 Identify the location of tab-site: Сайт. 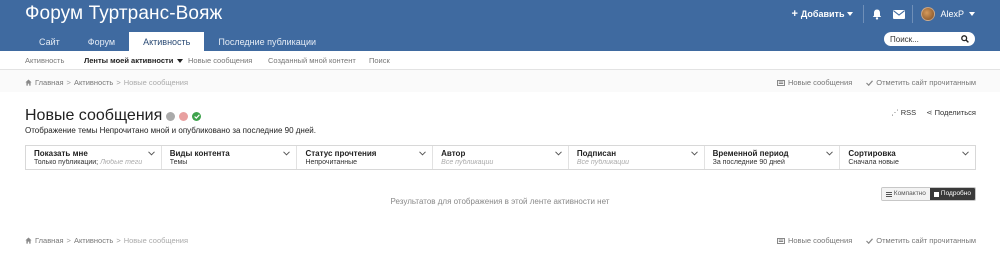
(49, 41).